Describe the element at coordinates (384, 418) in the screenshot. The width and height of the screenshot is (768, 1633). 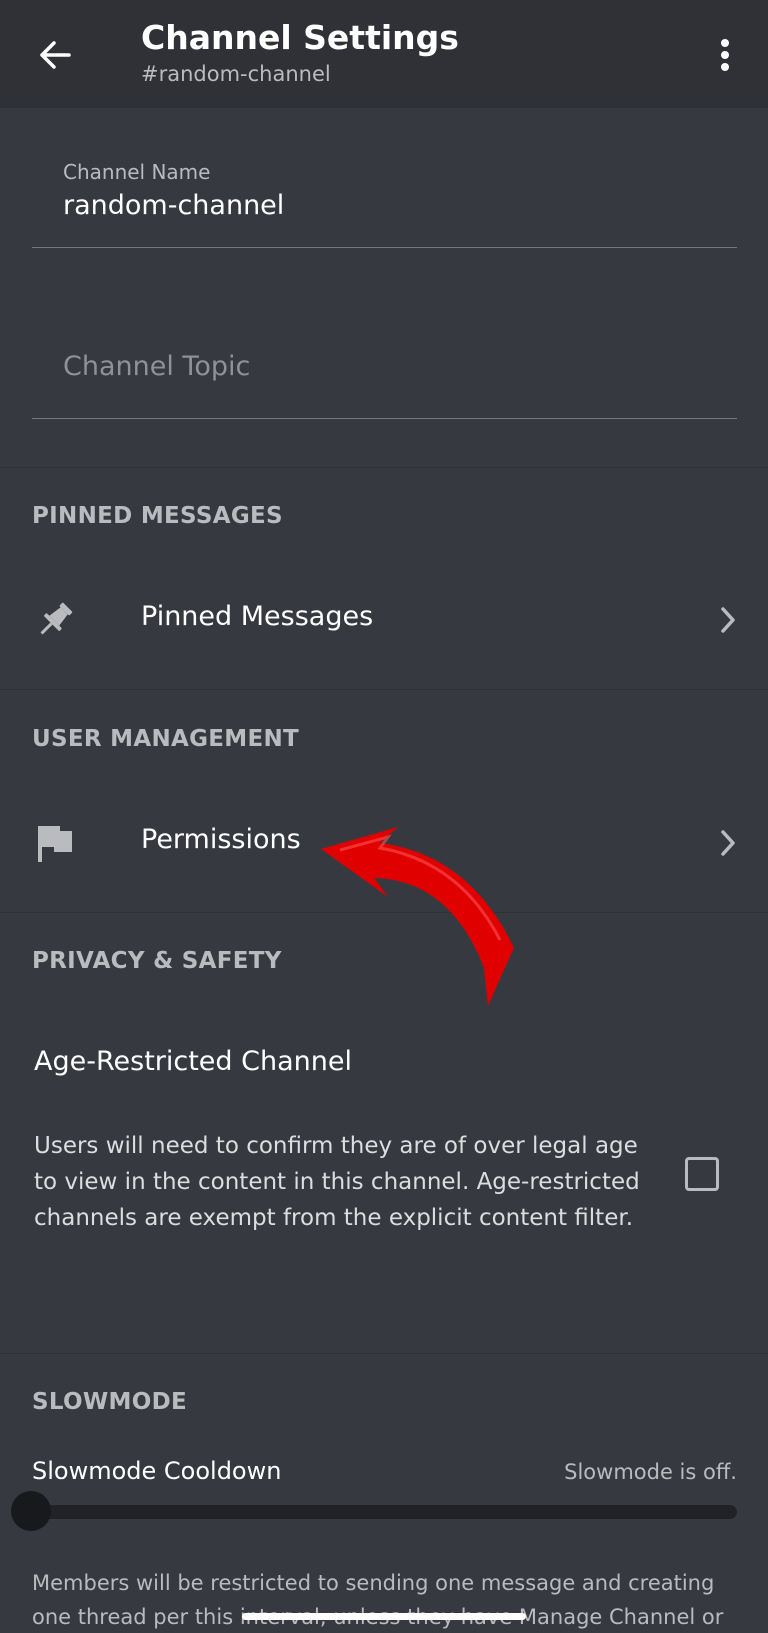
I see `channel-topic-underline` at that location.